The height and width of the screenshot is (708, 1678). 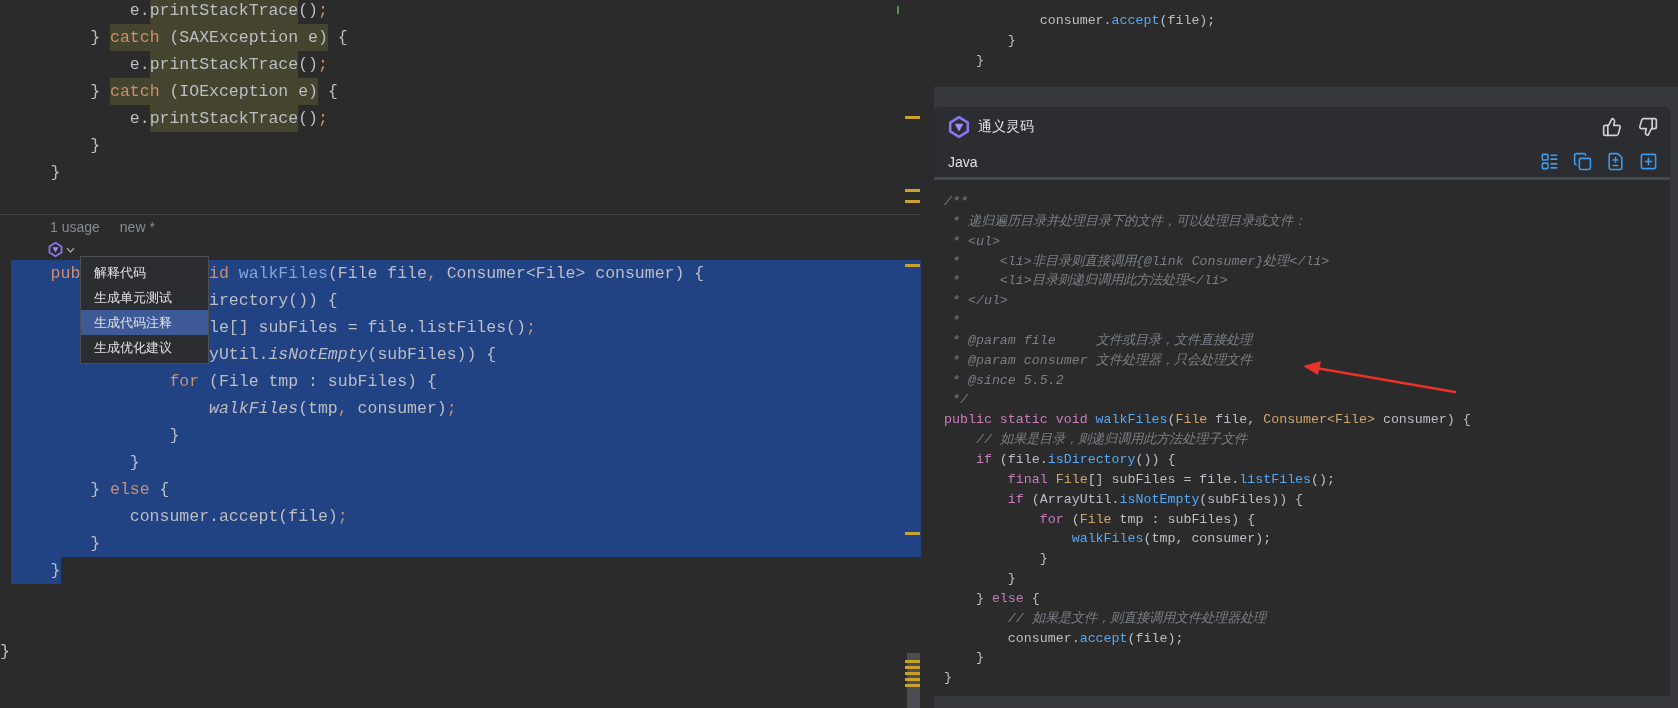 I want to click on menu-item: 生成单元测试, so click(x=144, y=297).